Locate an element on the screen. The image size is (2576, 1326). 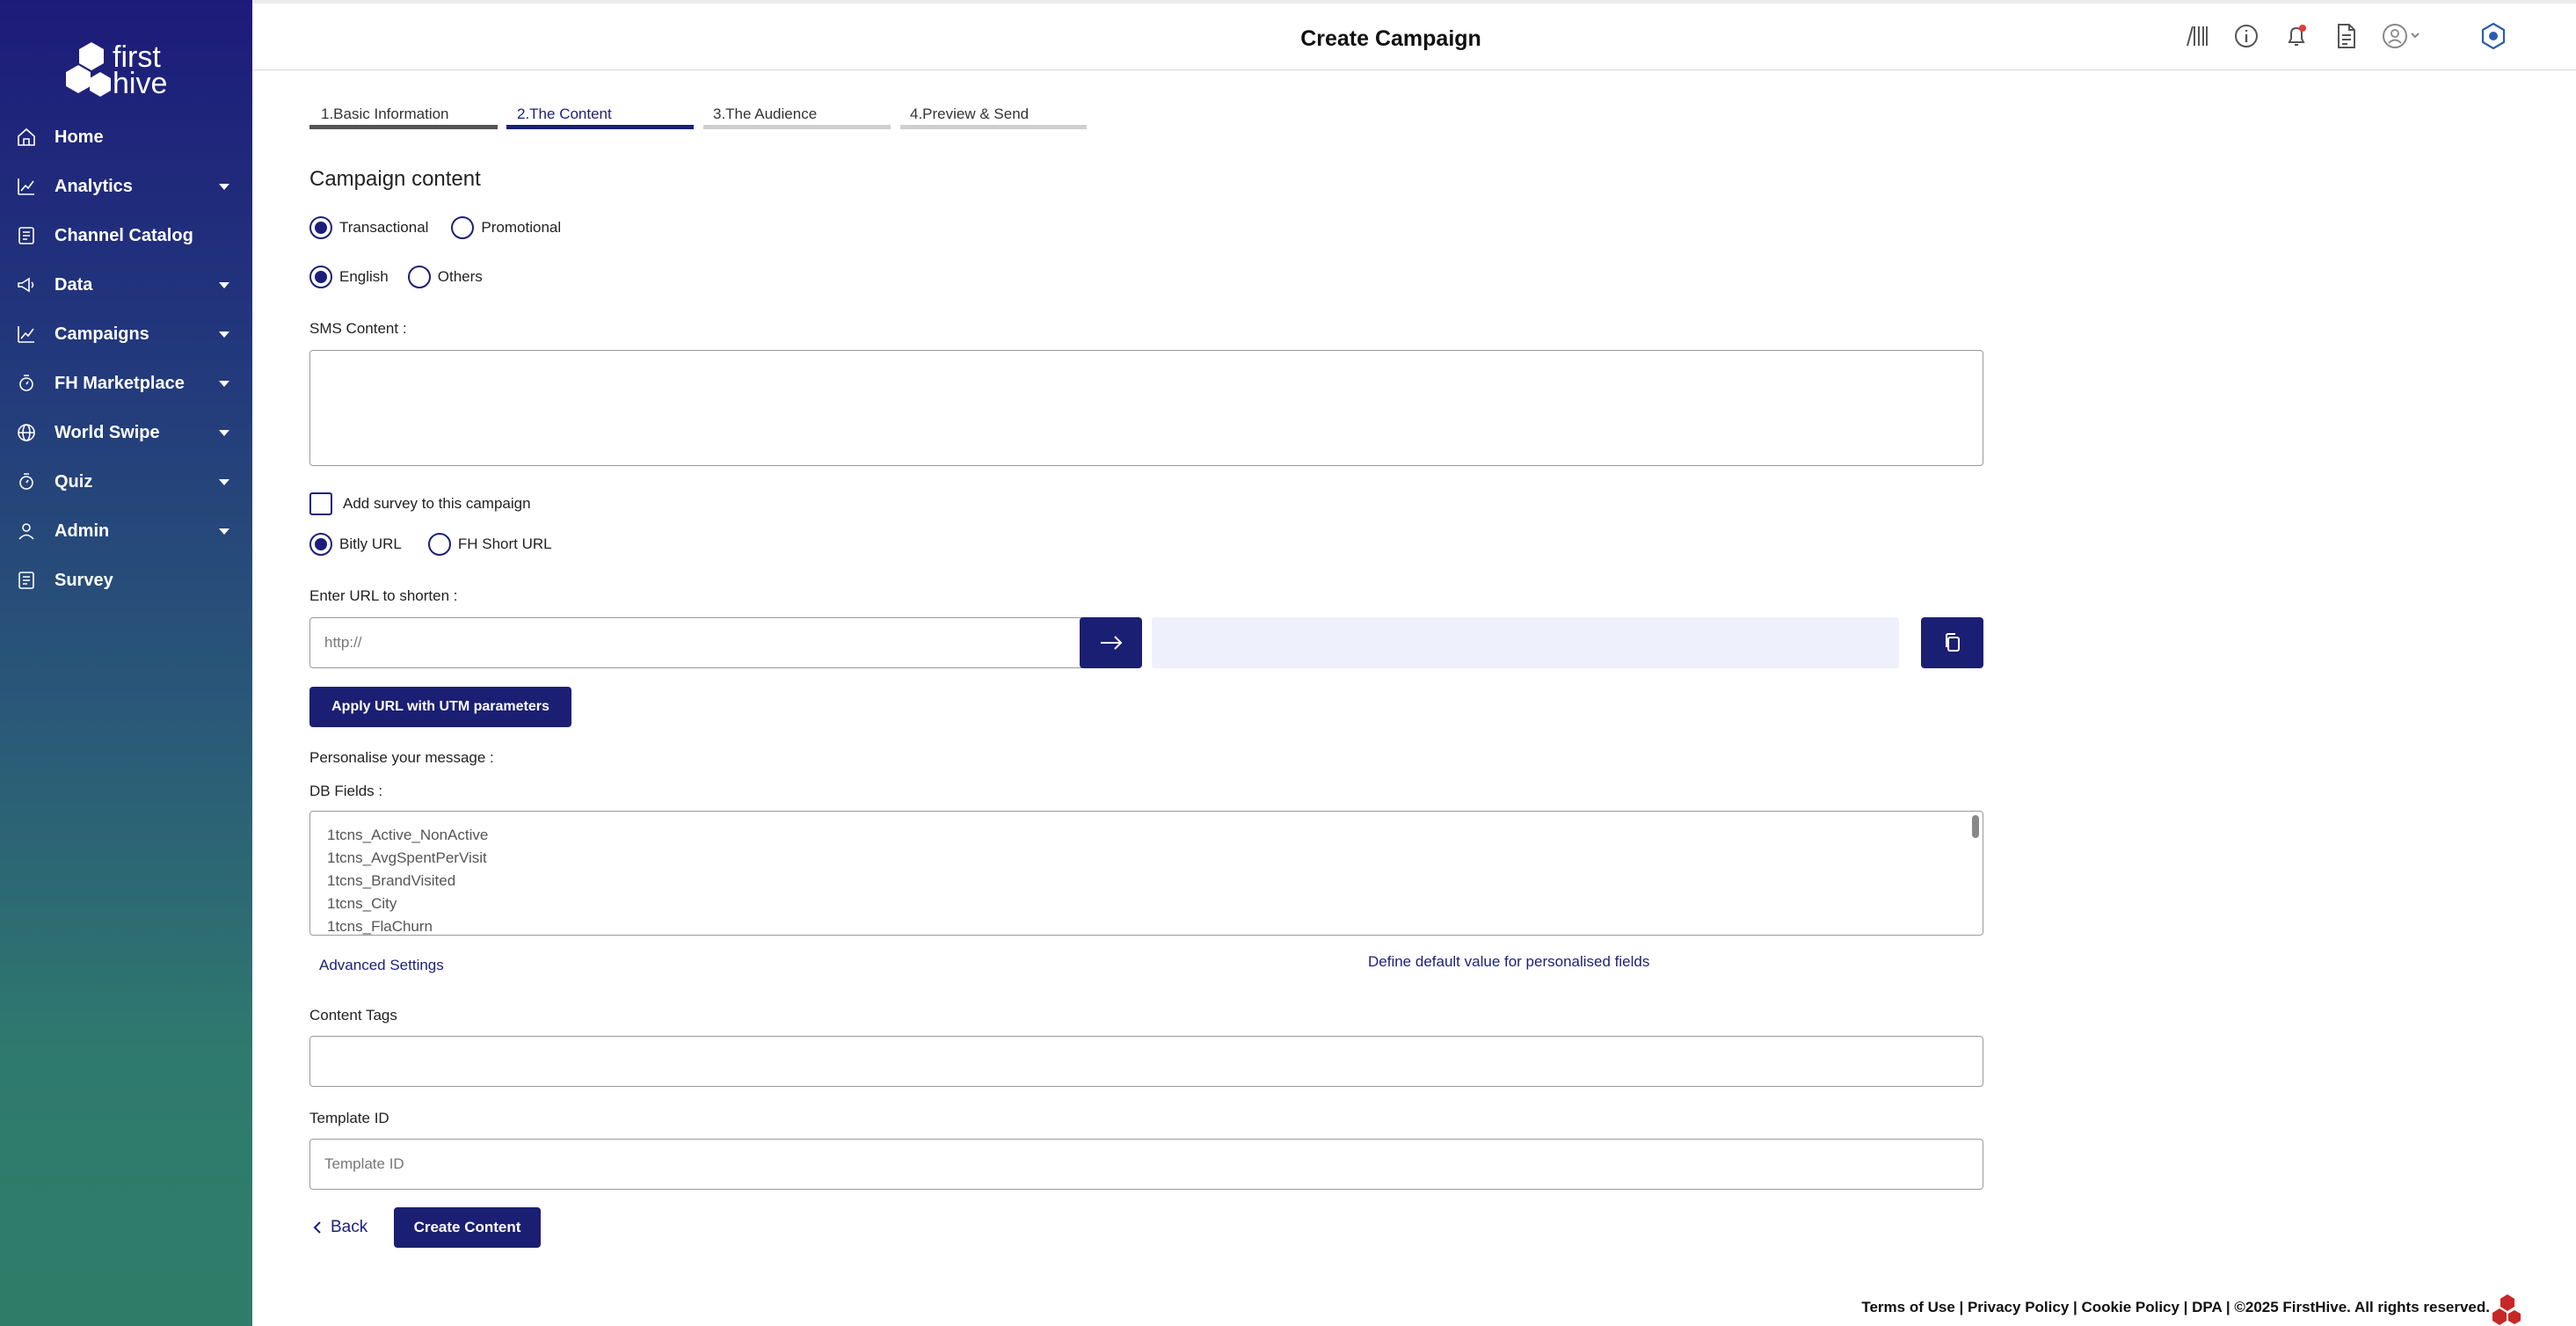
sidebar-item-campaigns: Campaigns is located at coordinates (126, 334).